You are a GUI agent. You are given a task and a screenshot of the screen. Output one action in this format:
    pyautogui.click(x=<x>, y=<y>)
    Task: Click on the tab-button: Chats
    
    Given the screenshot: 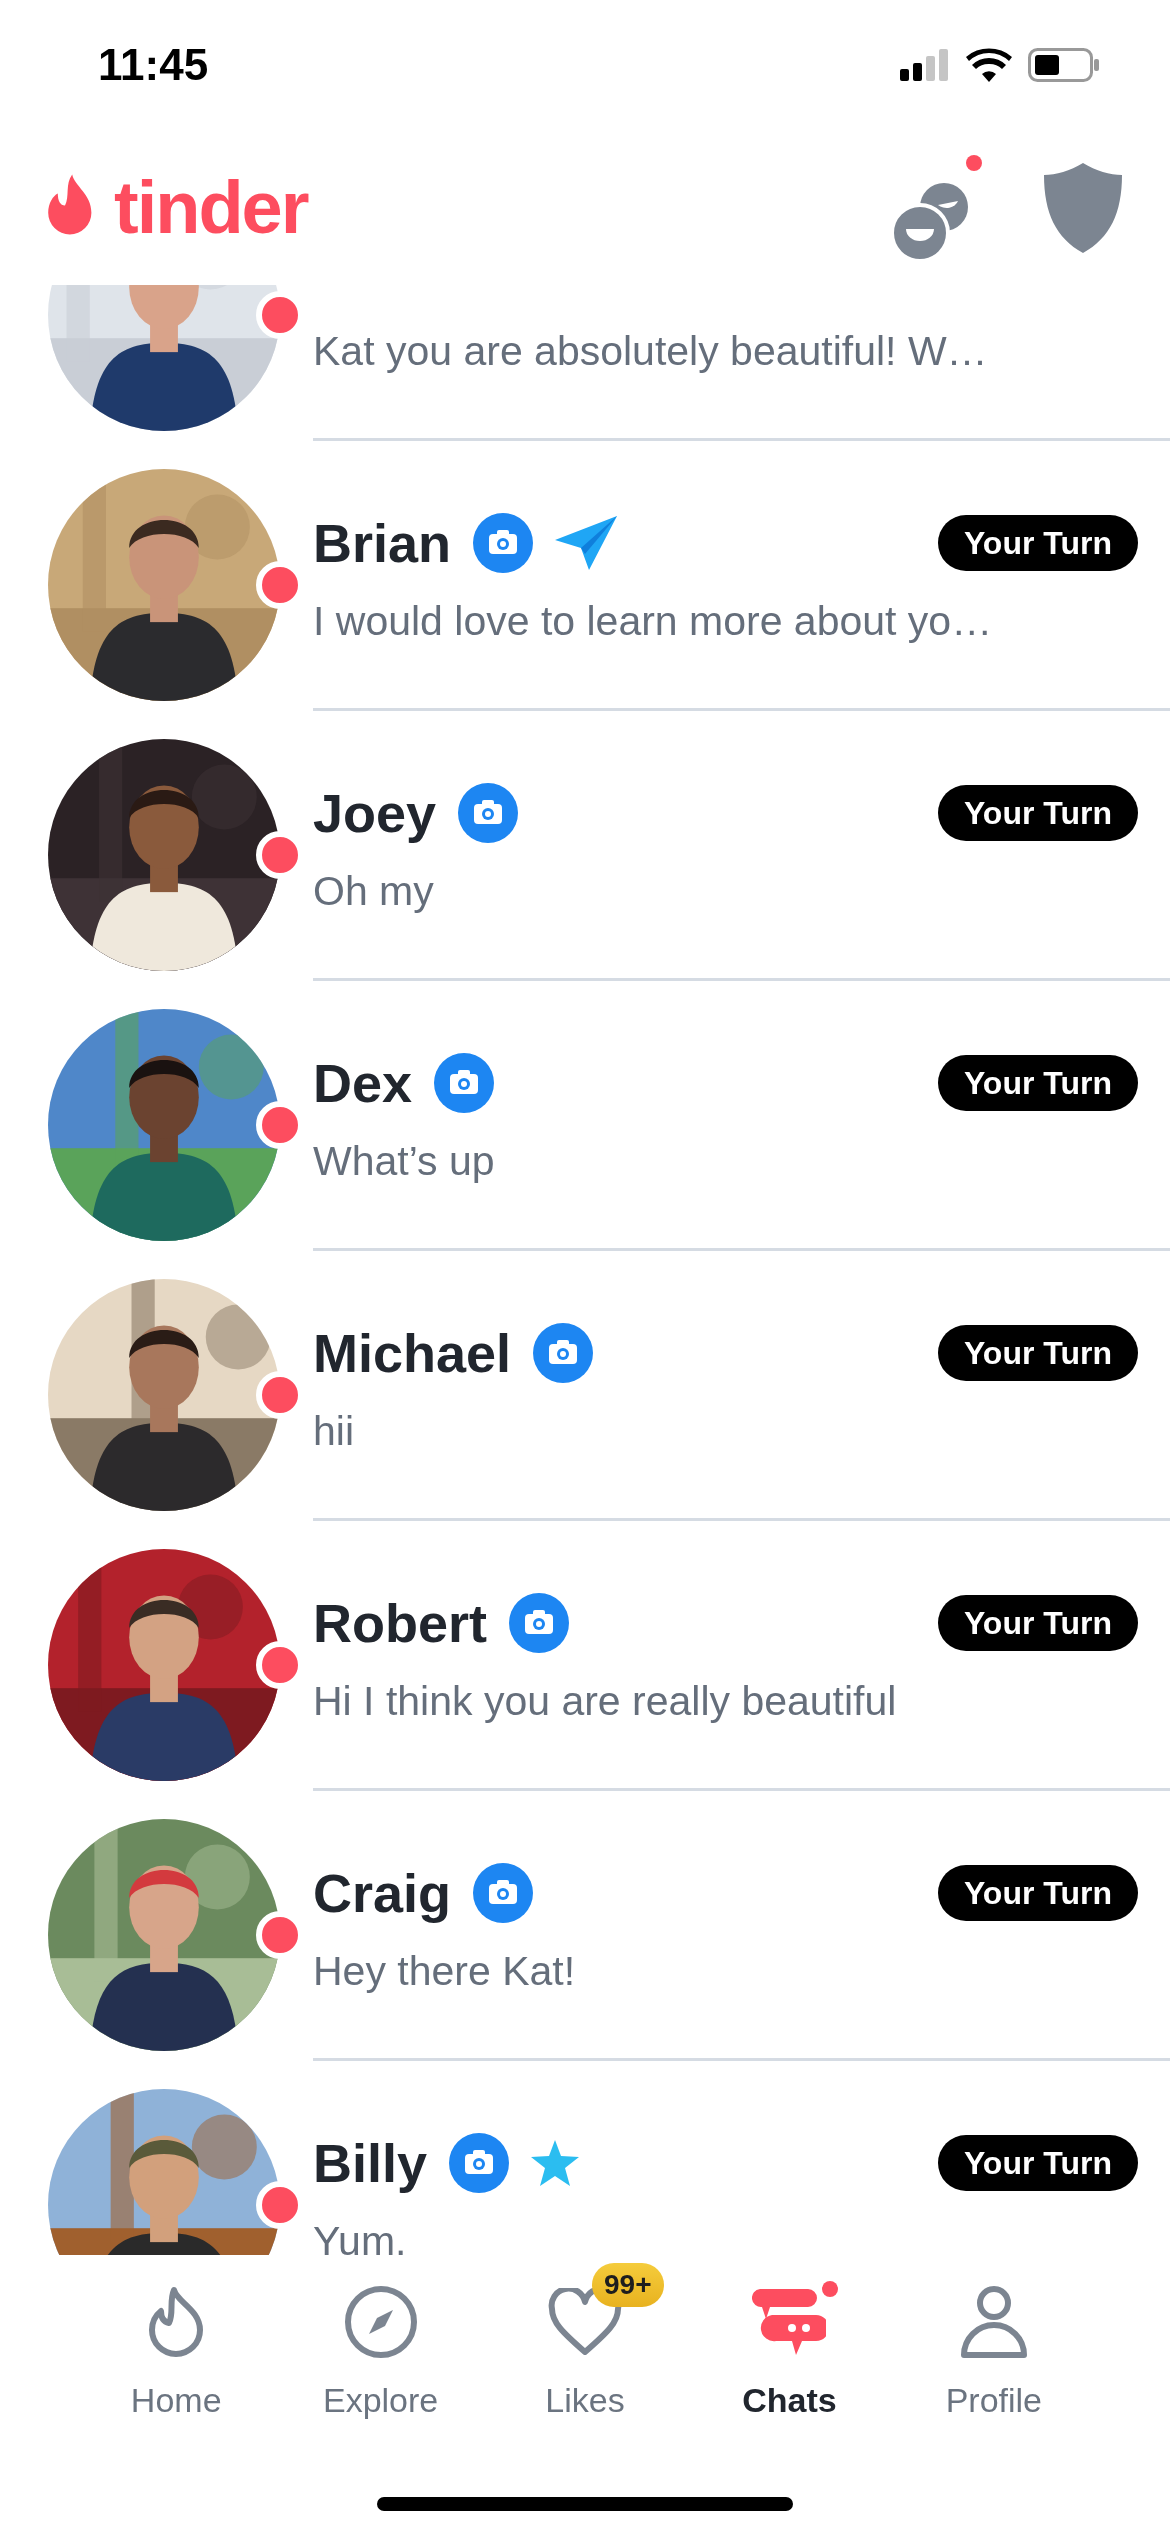 What is the action you would take?
    pyautogui.click(x=789, y=2355)
    